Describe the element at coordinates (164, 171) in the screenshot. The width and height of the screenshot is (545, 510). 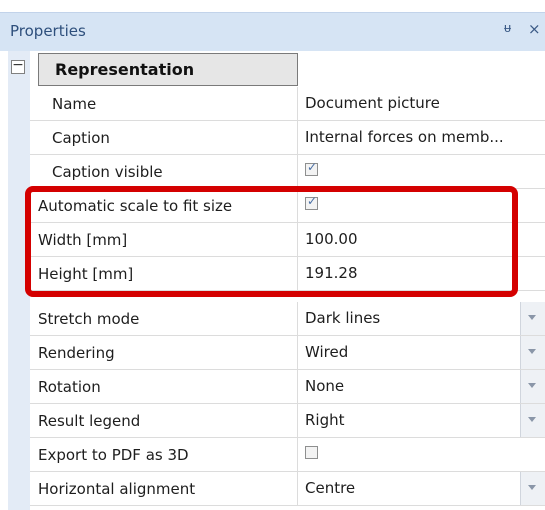
I see `property-name-cell: Caption visible` at that location.